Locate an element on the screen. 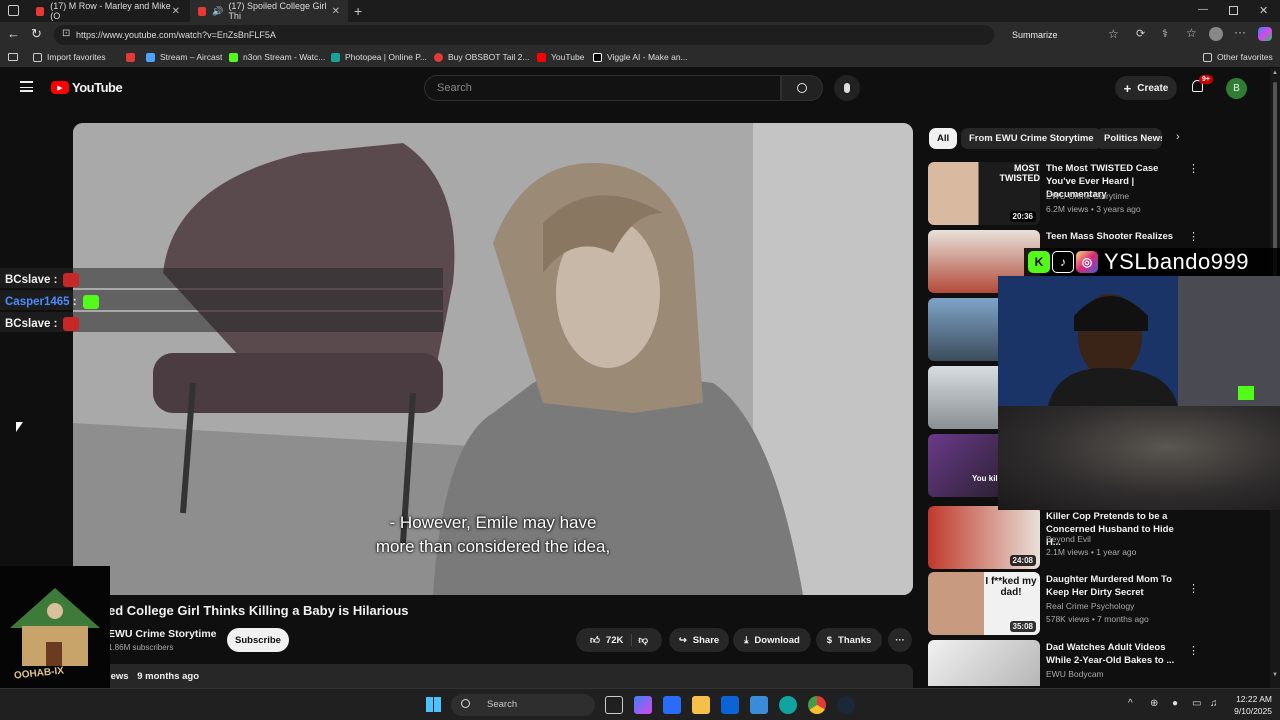 The image size is (1280, 720). create-button: + Create is located at coordinates (1146, 88).